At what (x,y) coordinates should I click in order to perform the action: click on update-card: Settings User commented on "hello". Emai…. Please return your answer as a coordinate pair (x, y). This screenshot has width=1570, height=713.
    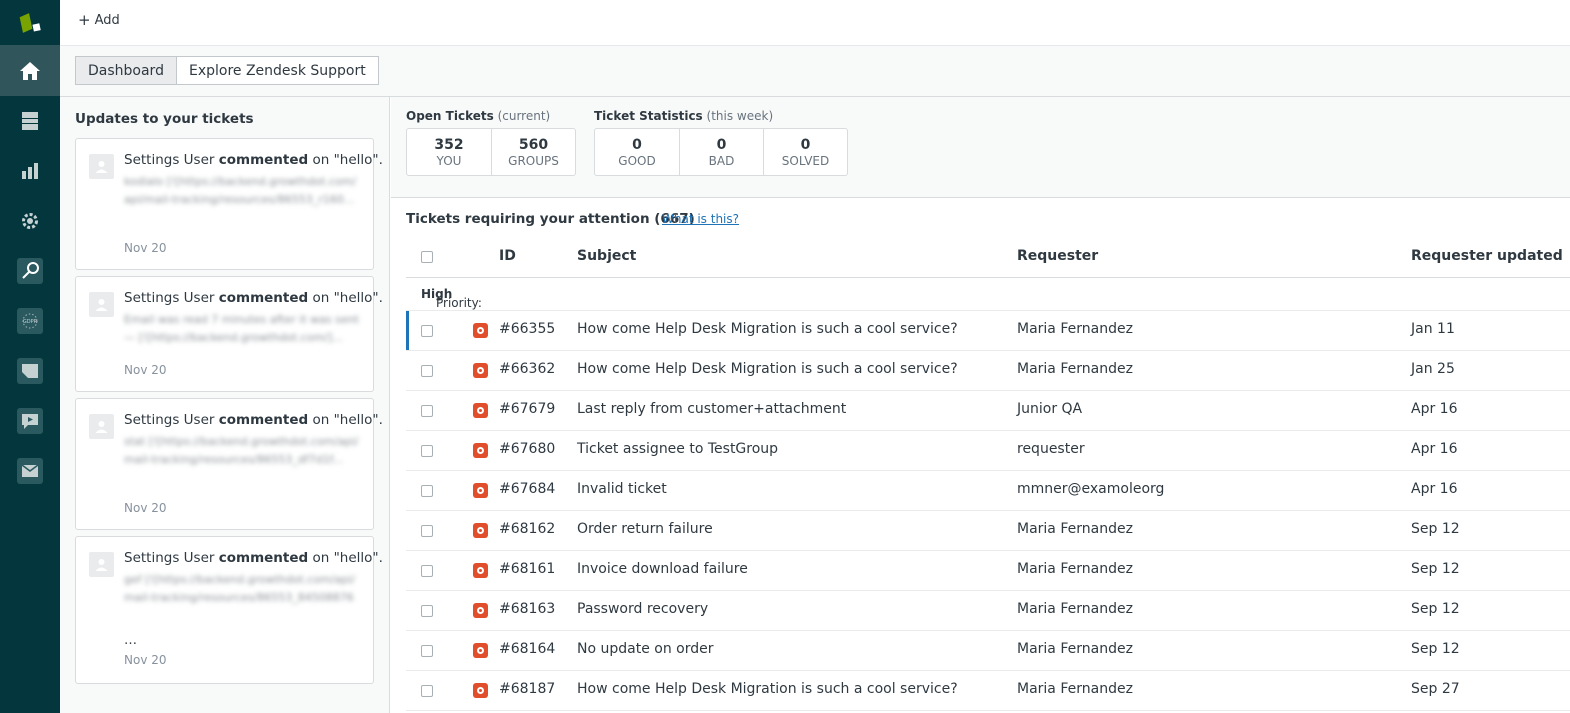
    Looking at the image, I should click on (229, 334).